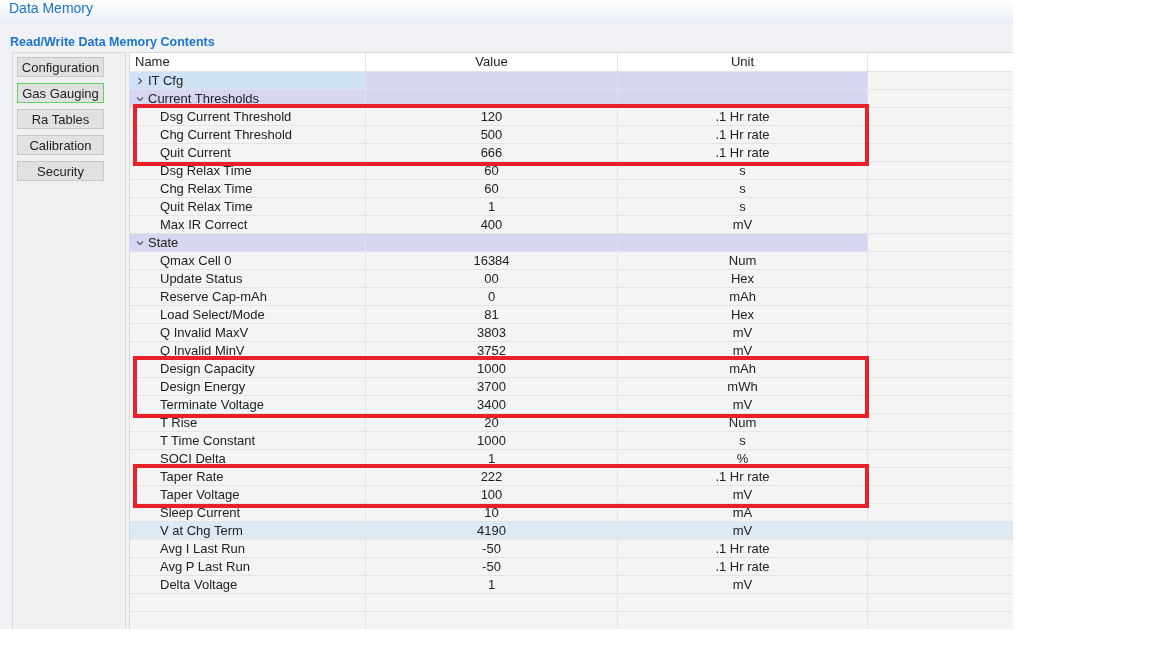  I want to click on table-cell: Terminate Voltage, so click(248, 405).